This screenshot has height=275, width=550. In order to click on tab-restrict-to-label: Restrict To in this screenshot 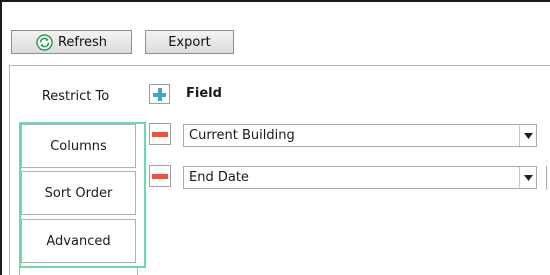, I will do `click(75, 96)`.